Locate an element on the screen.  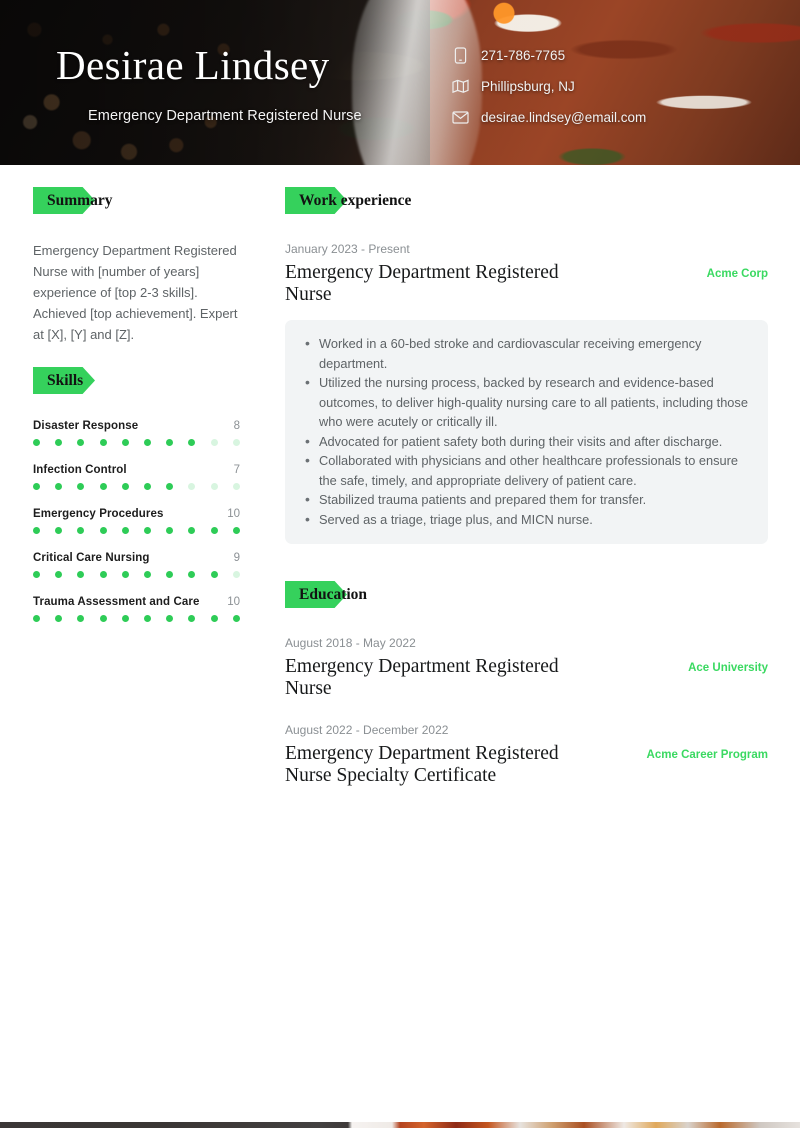
skill-header: Disaster Response 8 is located at coordinates (136, 426).